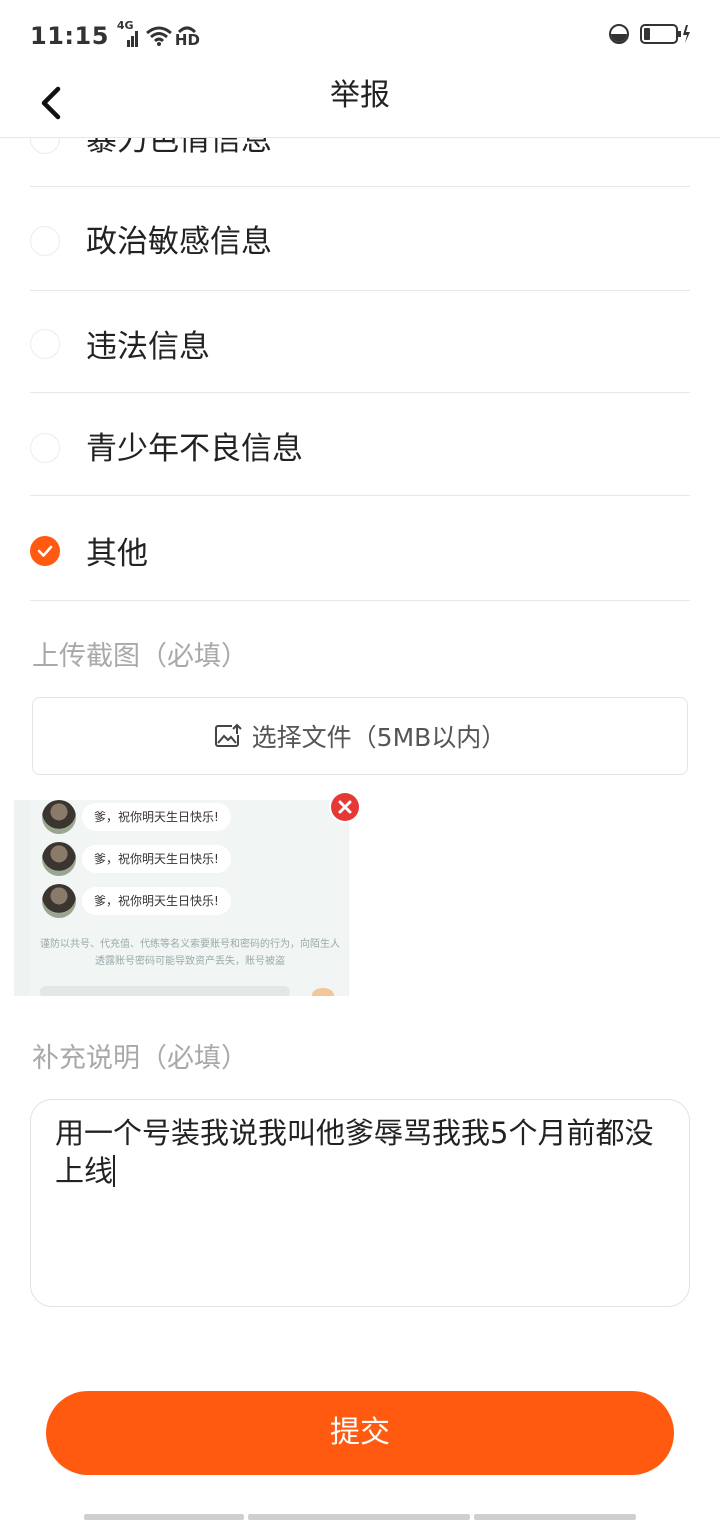 The height and width of the screenshot is (1520, 720). What do you see at coordinates (159, 36) in the screenshot?
I see `wifi-icon` at bounding box center [159, 36].